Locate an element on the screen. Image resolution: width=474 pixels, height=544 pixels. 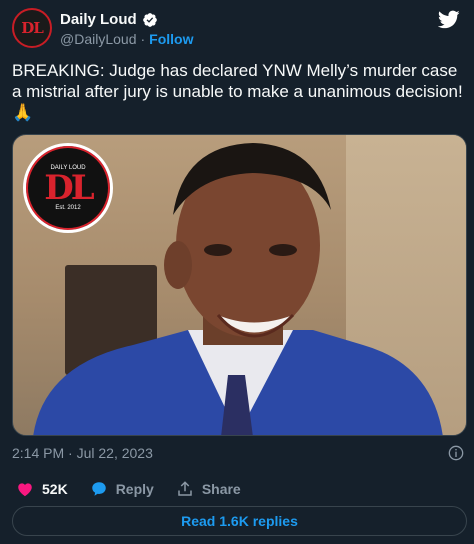
avatar-logo: DL is located at coordinates (32, 28).